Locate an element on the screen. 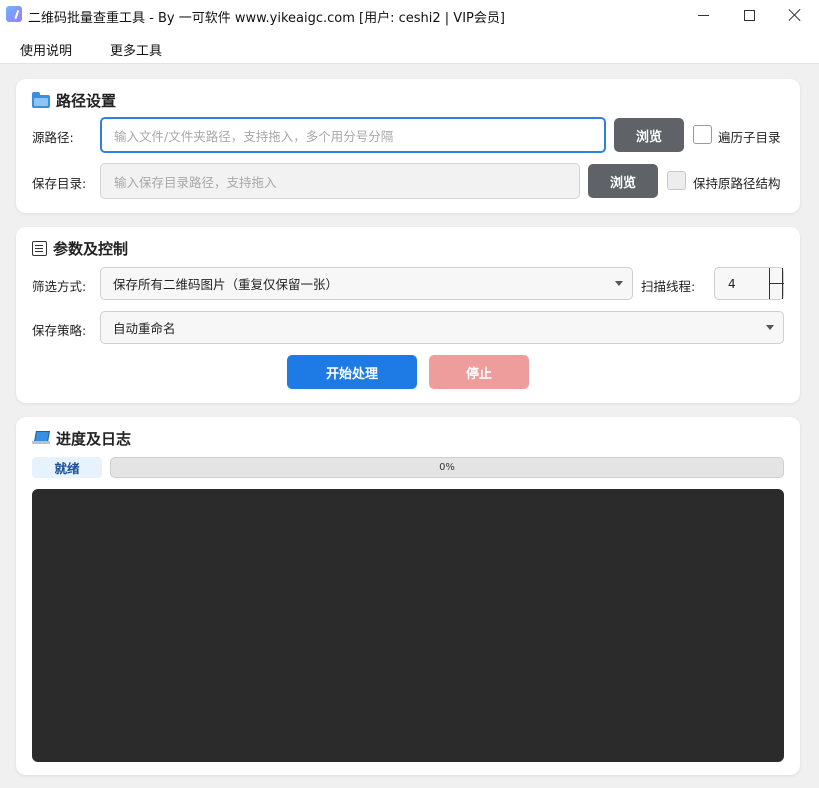 The width and height of the screenshot is (819, 788). threads-spinbox: 4 is located at coordinates (749, 283).